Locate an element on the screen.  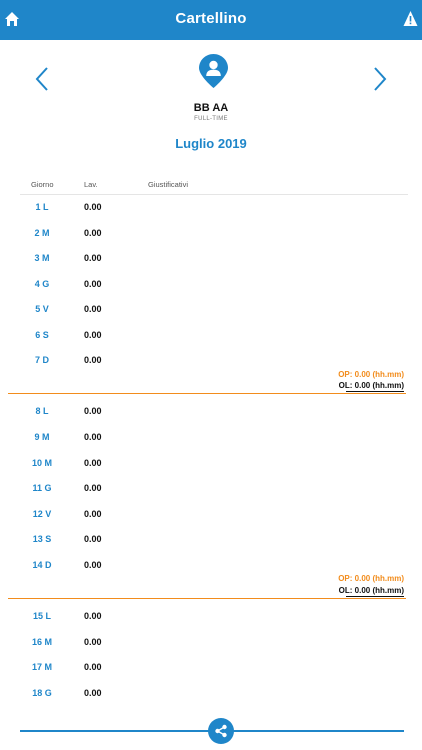
header-divider is located at coordinates (214, 194).